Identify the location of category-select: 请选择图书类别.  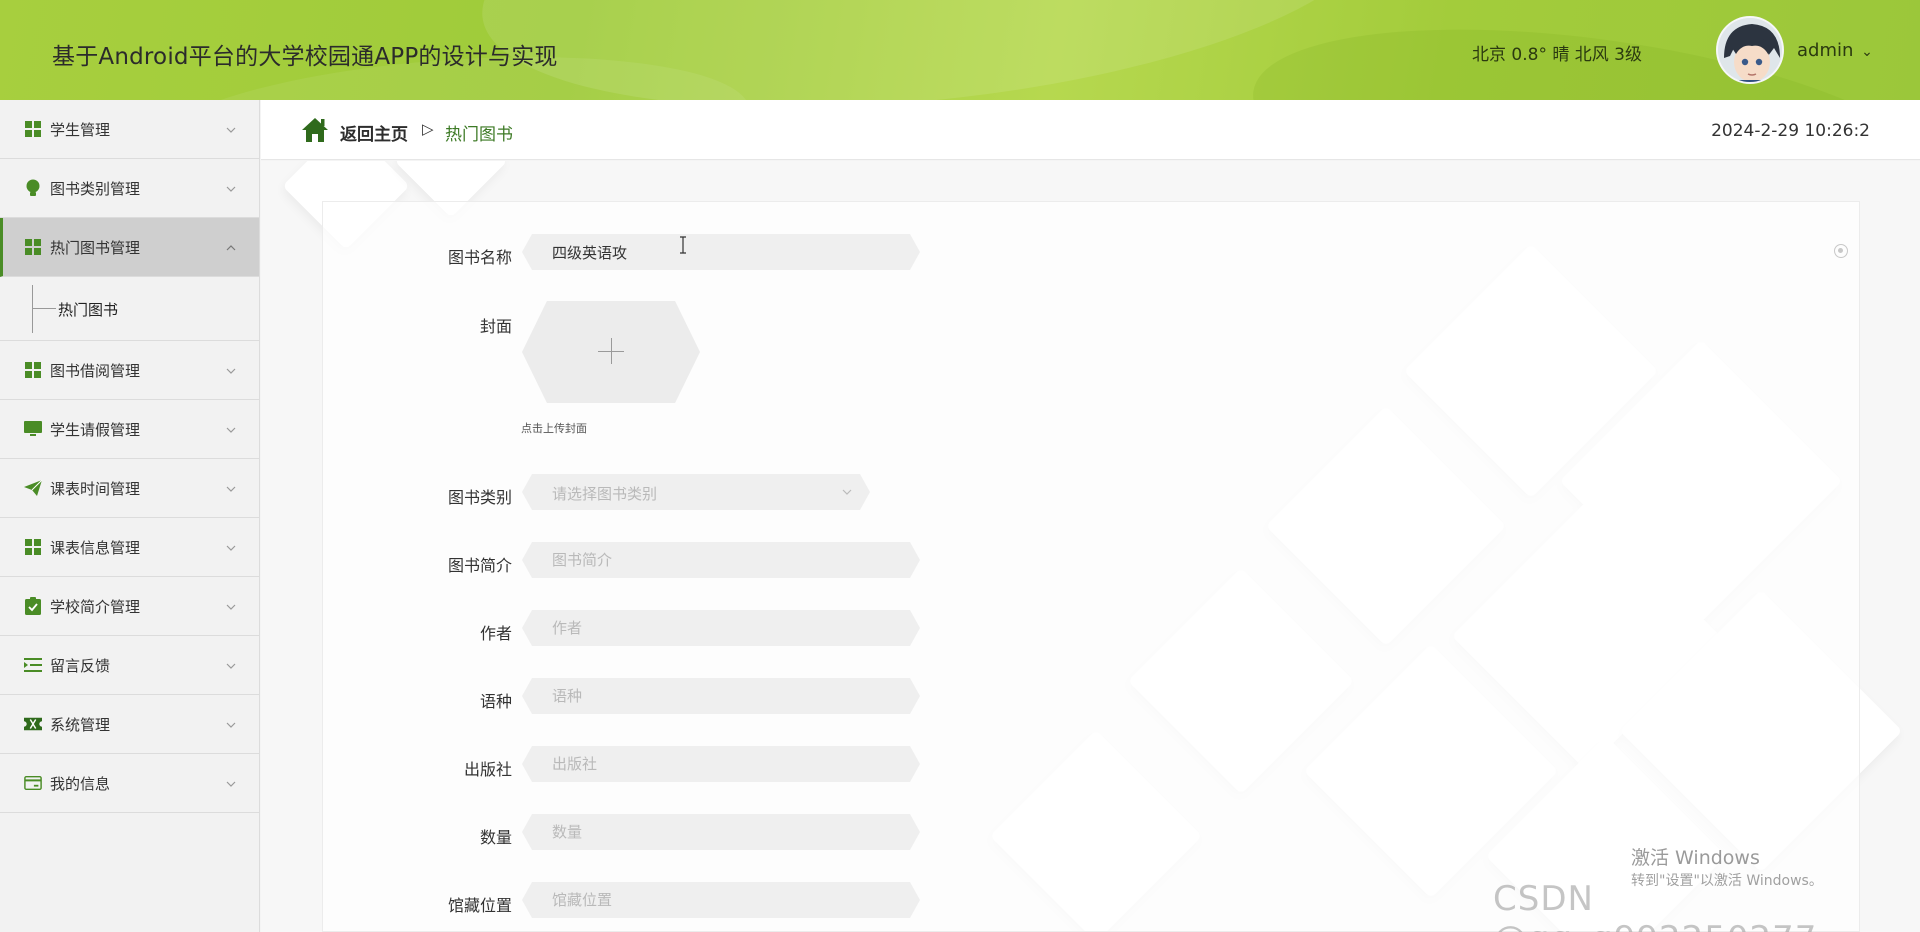
(696, 492).